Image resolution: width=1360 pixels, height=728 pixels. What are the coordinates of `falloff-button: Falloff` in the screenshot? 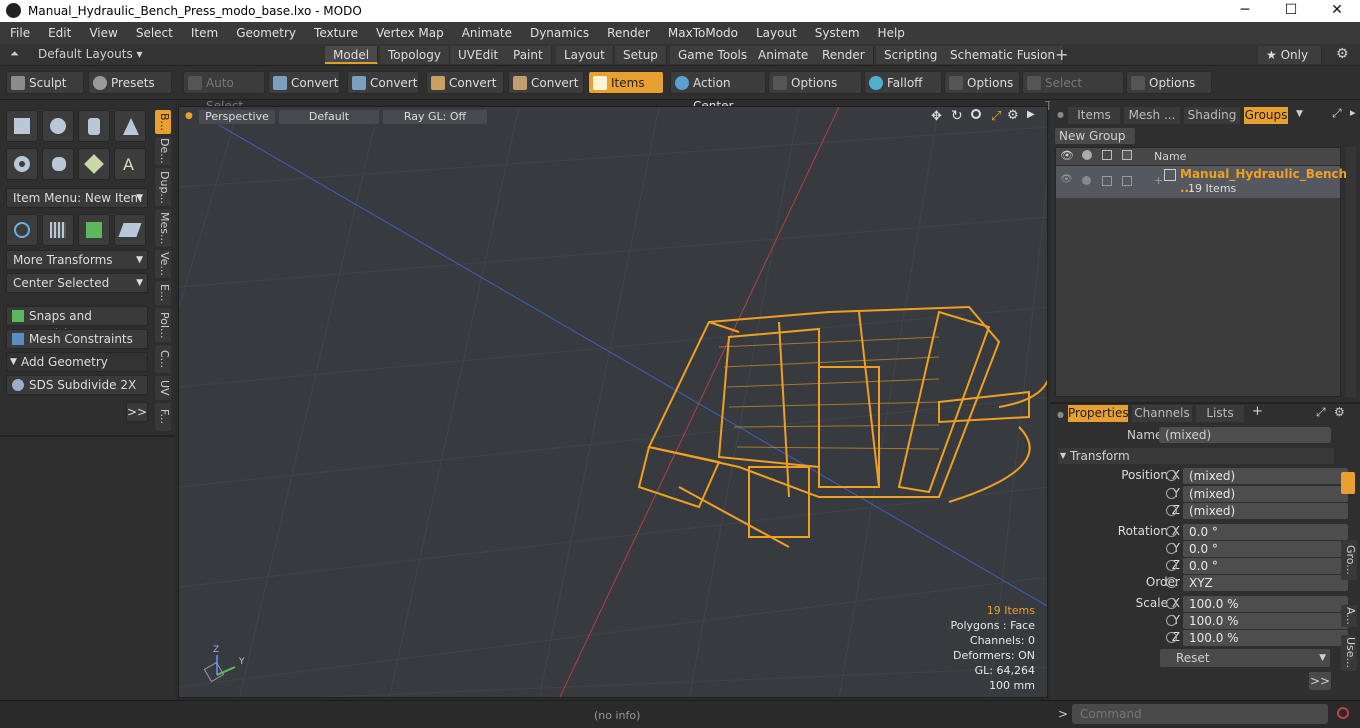 It's located at (903, 82).